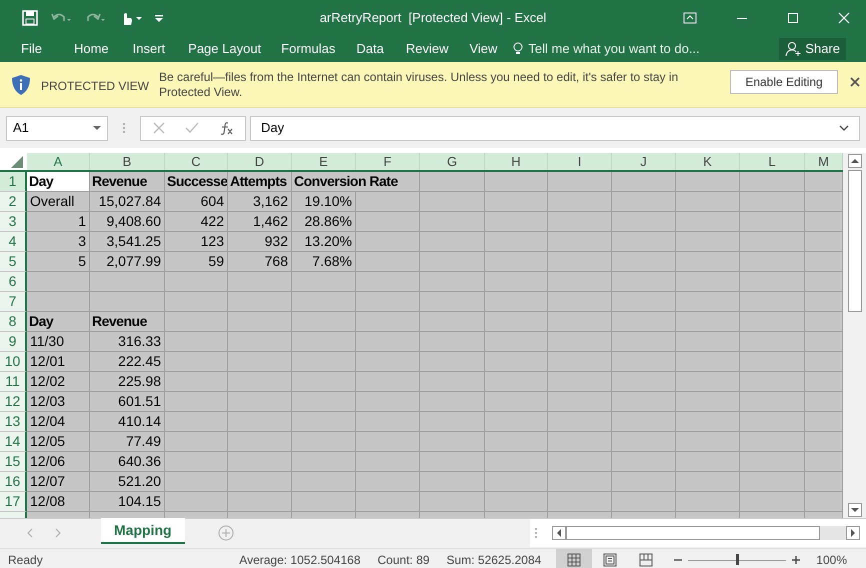 The height and width of the screenshot is (568, 866). Describe the element at coordinates (13, 462) in the screenshot. I see `row-header: 15` at that location.